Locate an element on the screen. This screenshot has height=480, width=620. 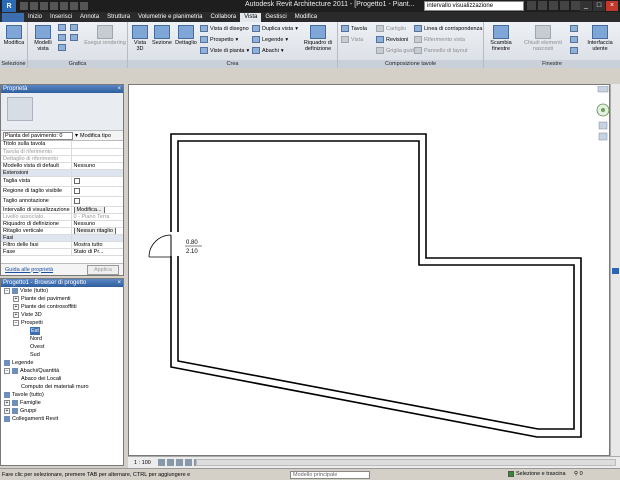
type-selector: Pianta del pavimento: 0 is located at coordinates (38, 135).